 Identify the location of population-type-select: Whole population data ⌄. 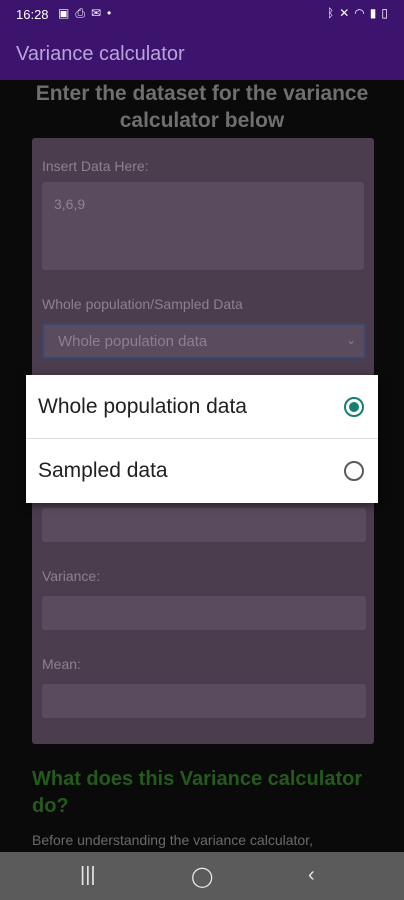
(204, 341).